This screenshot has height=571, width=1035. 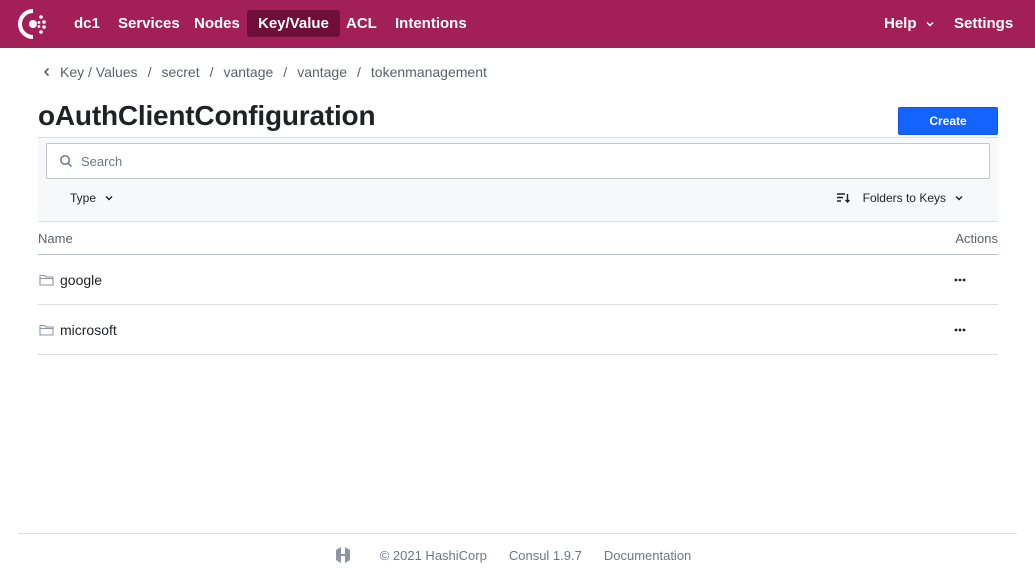 I want to click on nav-settings: Settings, so click(x=983, y=23).